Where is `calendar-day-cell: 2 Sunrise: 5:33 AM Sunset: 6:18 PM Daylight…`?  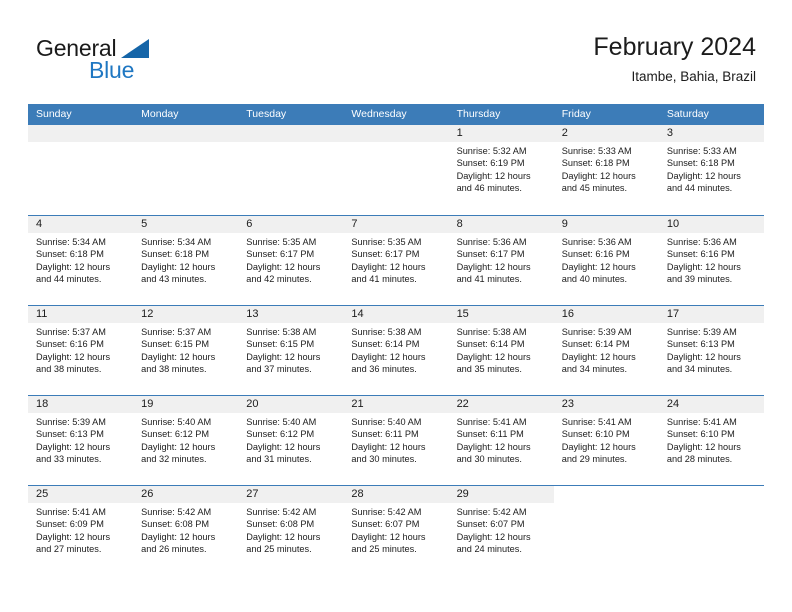
calendar-day-cell: 2 Sunrise: 5:33 AM Sunset: 6:18 PM Daylight… is located at coordinates (606, 170).